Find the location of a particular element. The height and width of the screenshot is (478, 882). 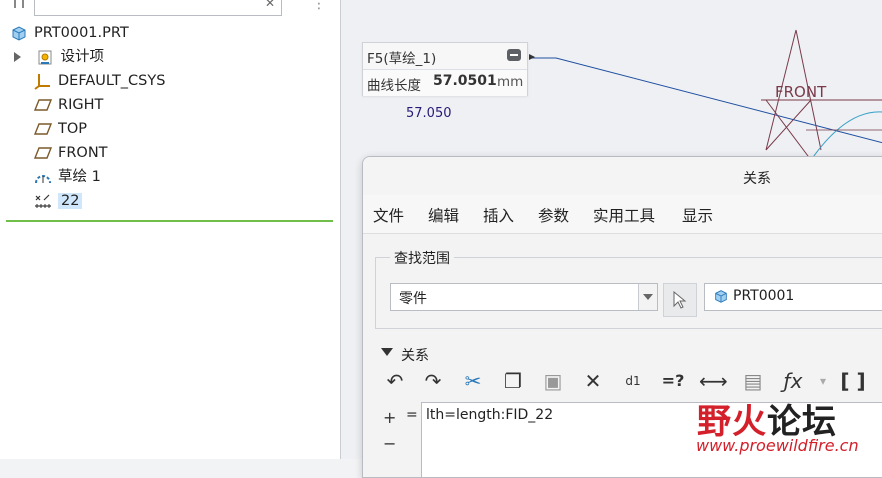

collapse-triangle-icon is located at coordinates (387, 355).